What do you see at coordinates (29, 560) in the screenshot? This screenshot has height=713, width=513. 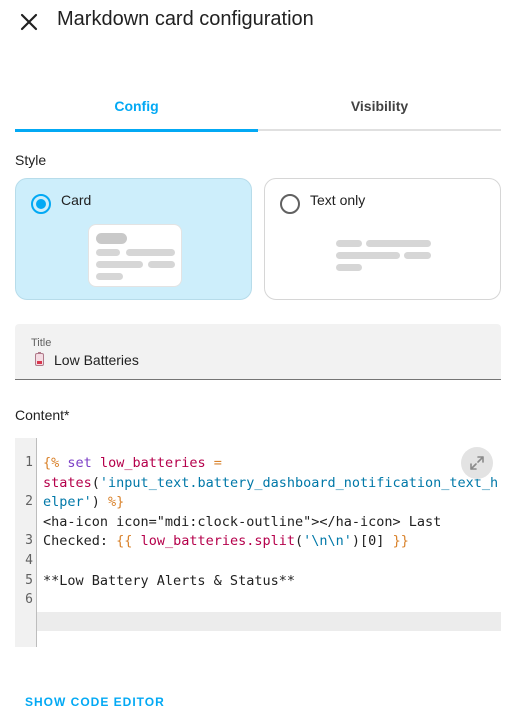 I see `line-number: 4` at bounding box center [29, 560].